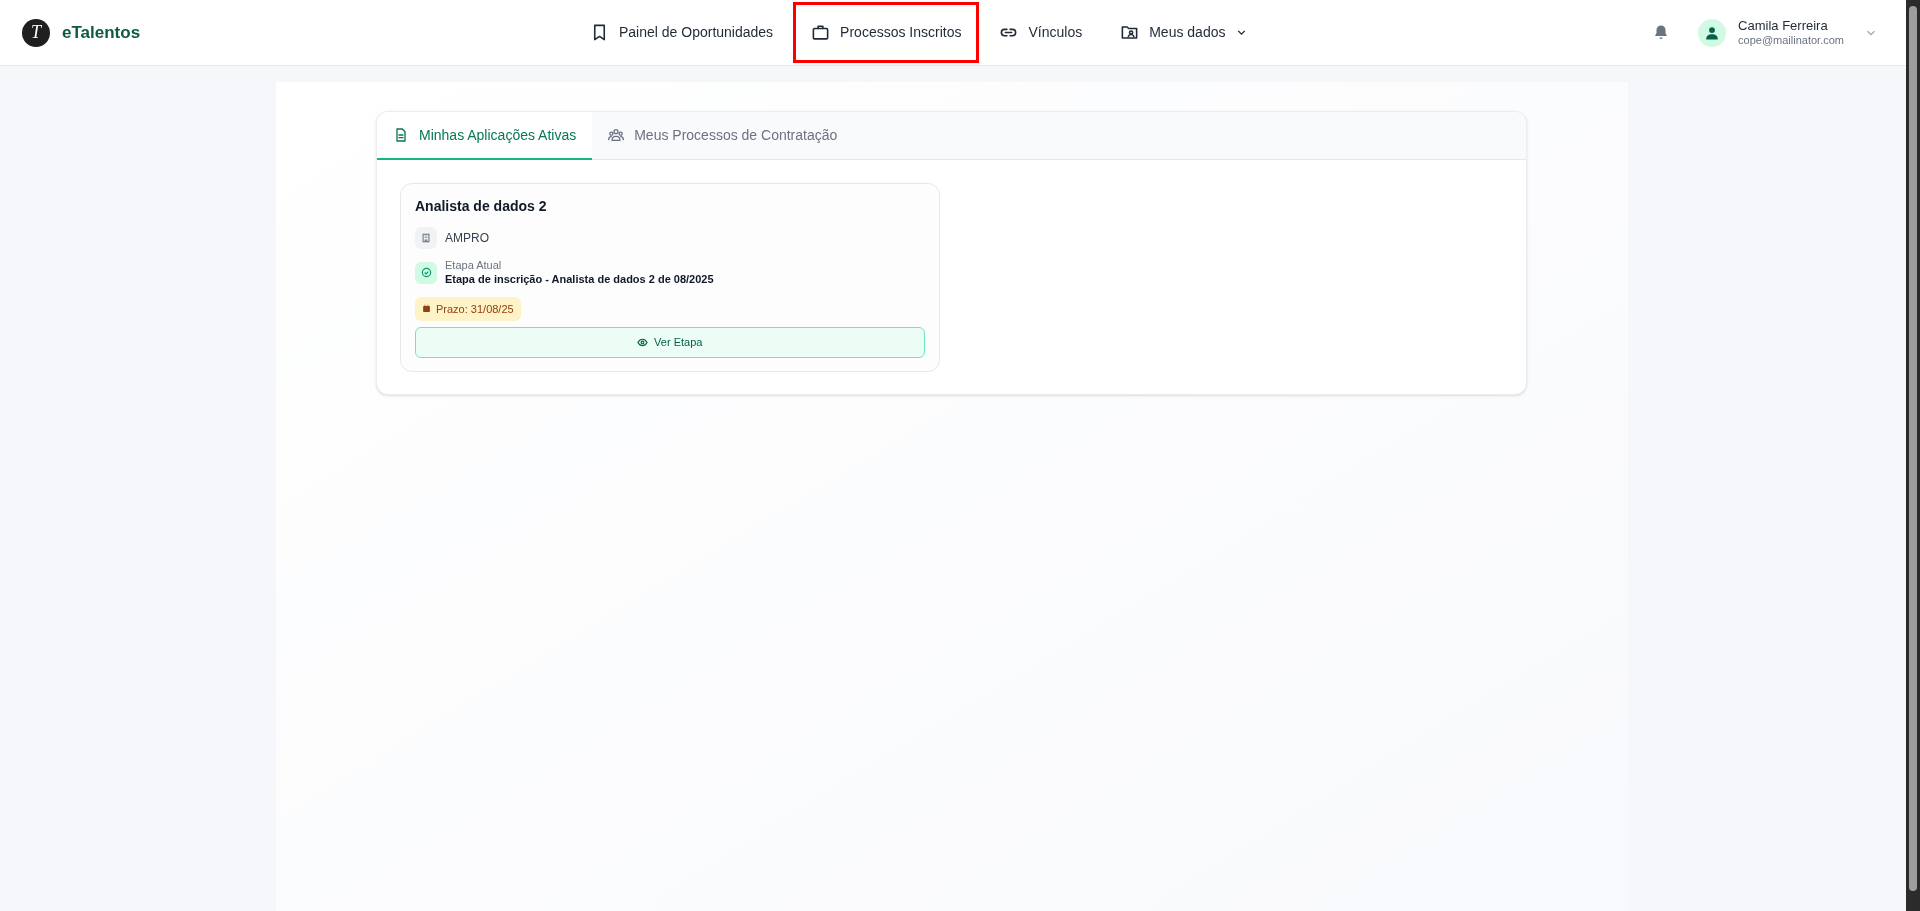 The image size is (1920, 911). I want to click on building-icon, so click(426, 238).